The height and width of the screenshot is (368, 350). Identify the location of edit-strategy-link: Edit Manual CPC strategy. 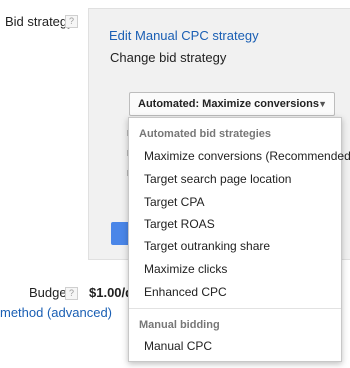
(184, 35).